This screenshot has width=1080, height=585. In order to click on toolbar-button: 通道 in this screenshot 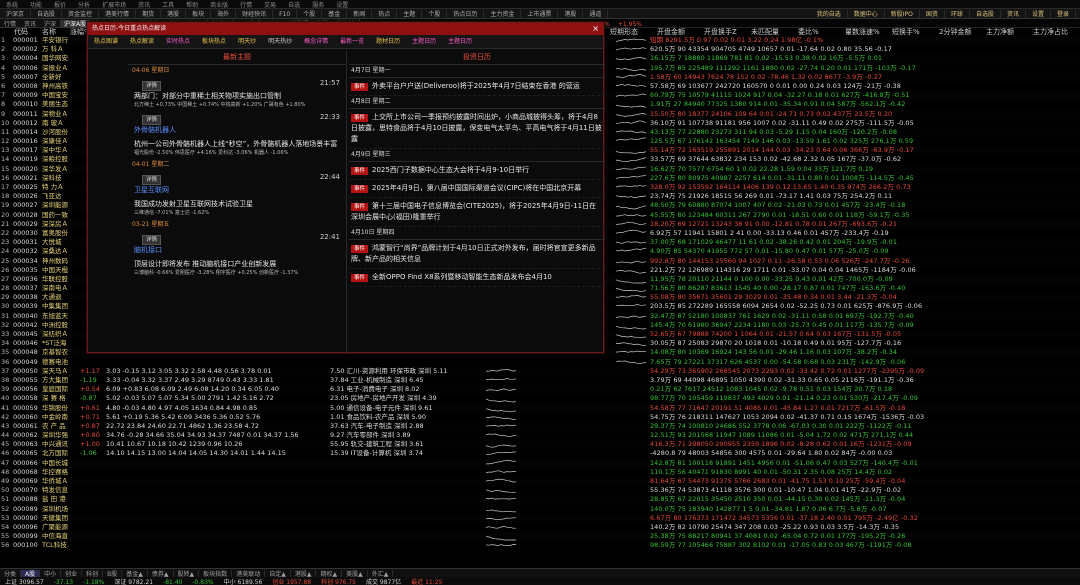, I will do `click(596, 14)`.